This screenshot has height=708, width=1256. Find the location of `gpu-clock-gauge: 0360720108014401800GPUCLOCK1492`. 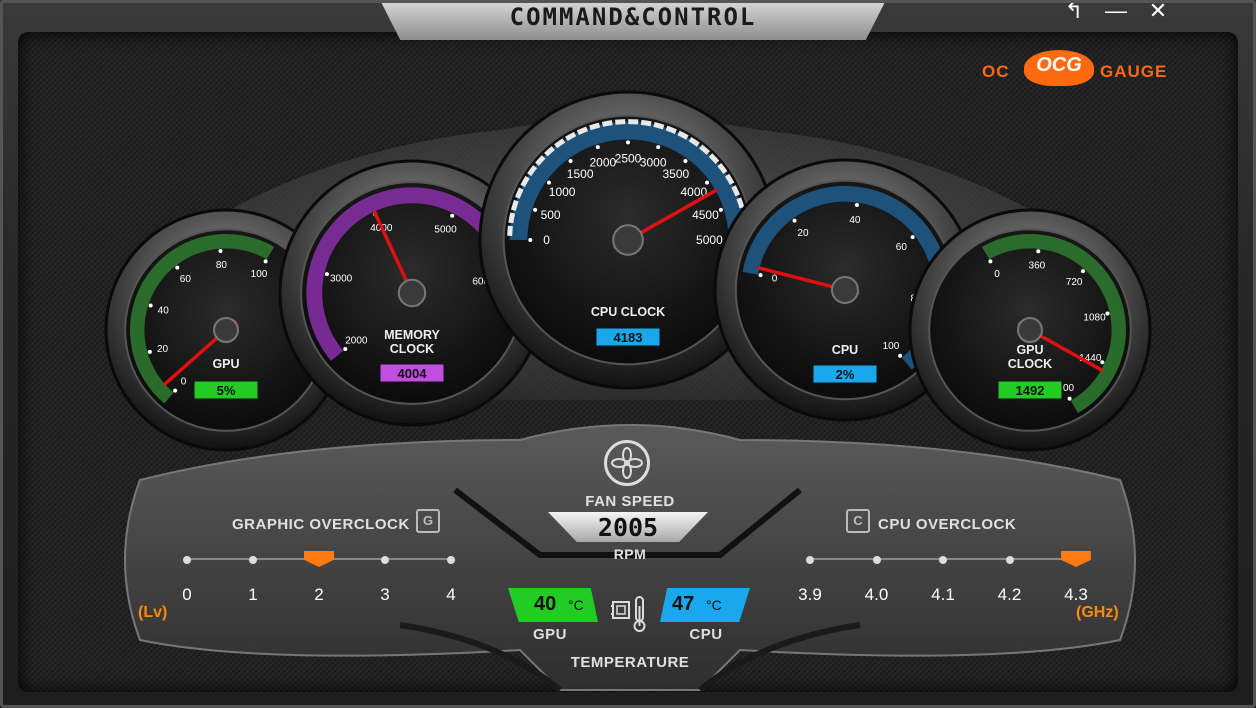

gpu-clock-gauge: 0360720108014401800GPUCLOCK1492 is located at coordinates (1030, 330).